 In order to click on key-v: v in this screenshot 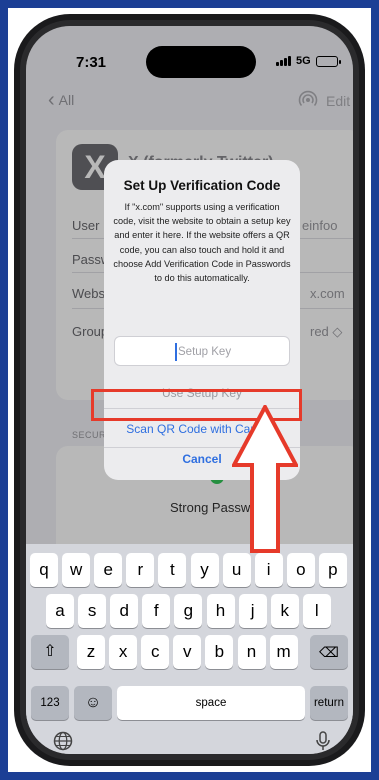, I will do `click(187, 652)`.